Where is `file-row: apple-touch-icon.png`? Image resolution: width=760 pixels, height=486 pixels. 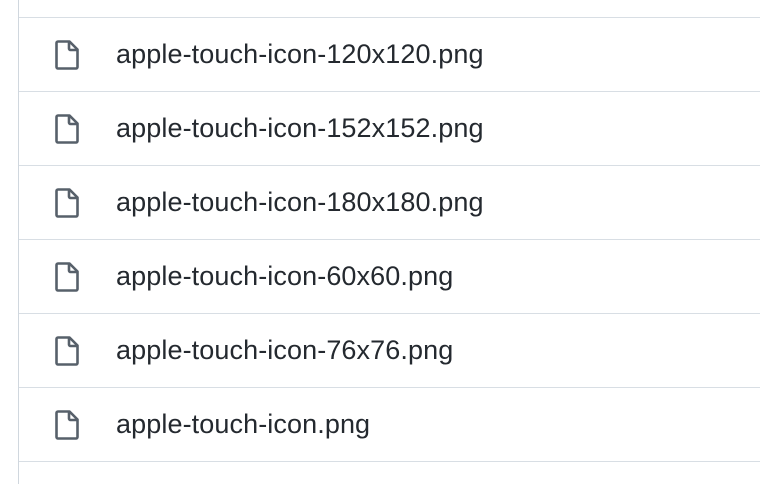 file-row: apple-touch-icon.png is located at coordinates (389, 425).